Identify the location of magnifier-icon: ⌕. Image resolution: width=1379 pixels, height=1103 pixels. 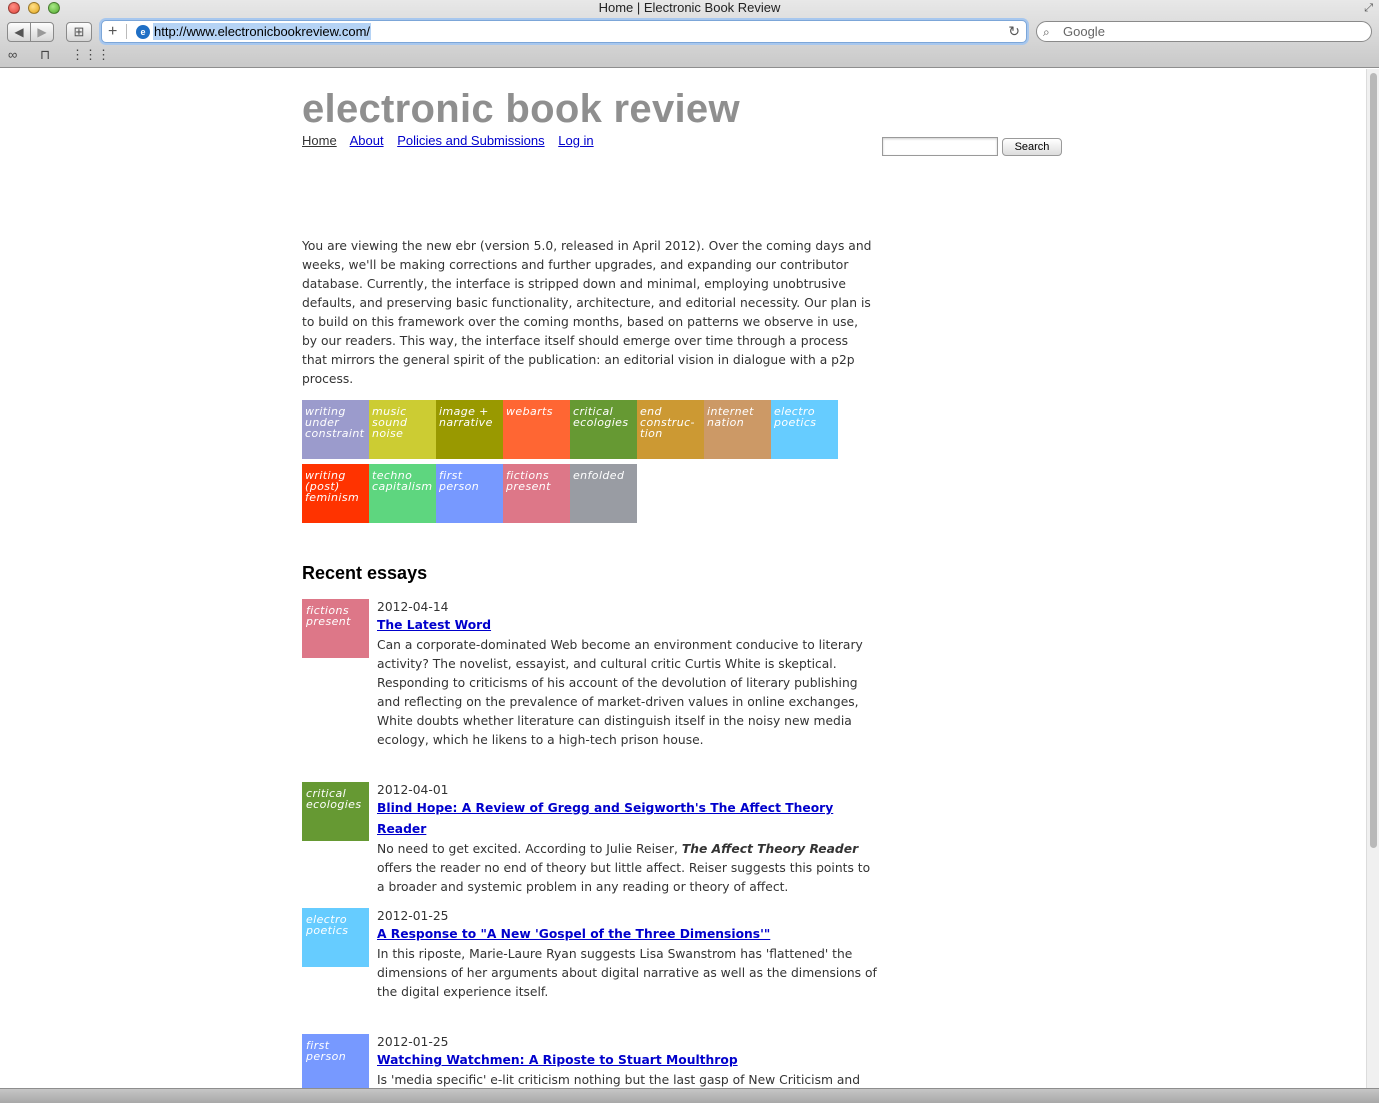
(1046, 32).